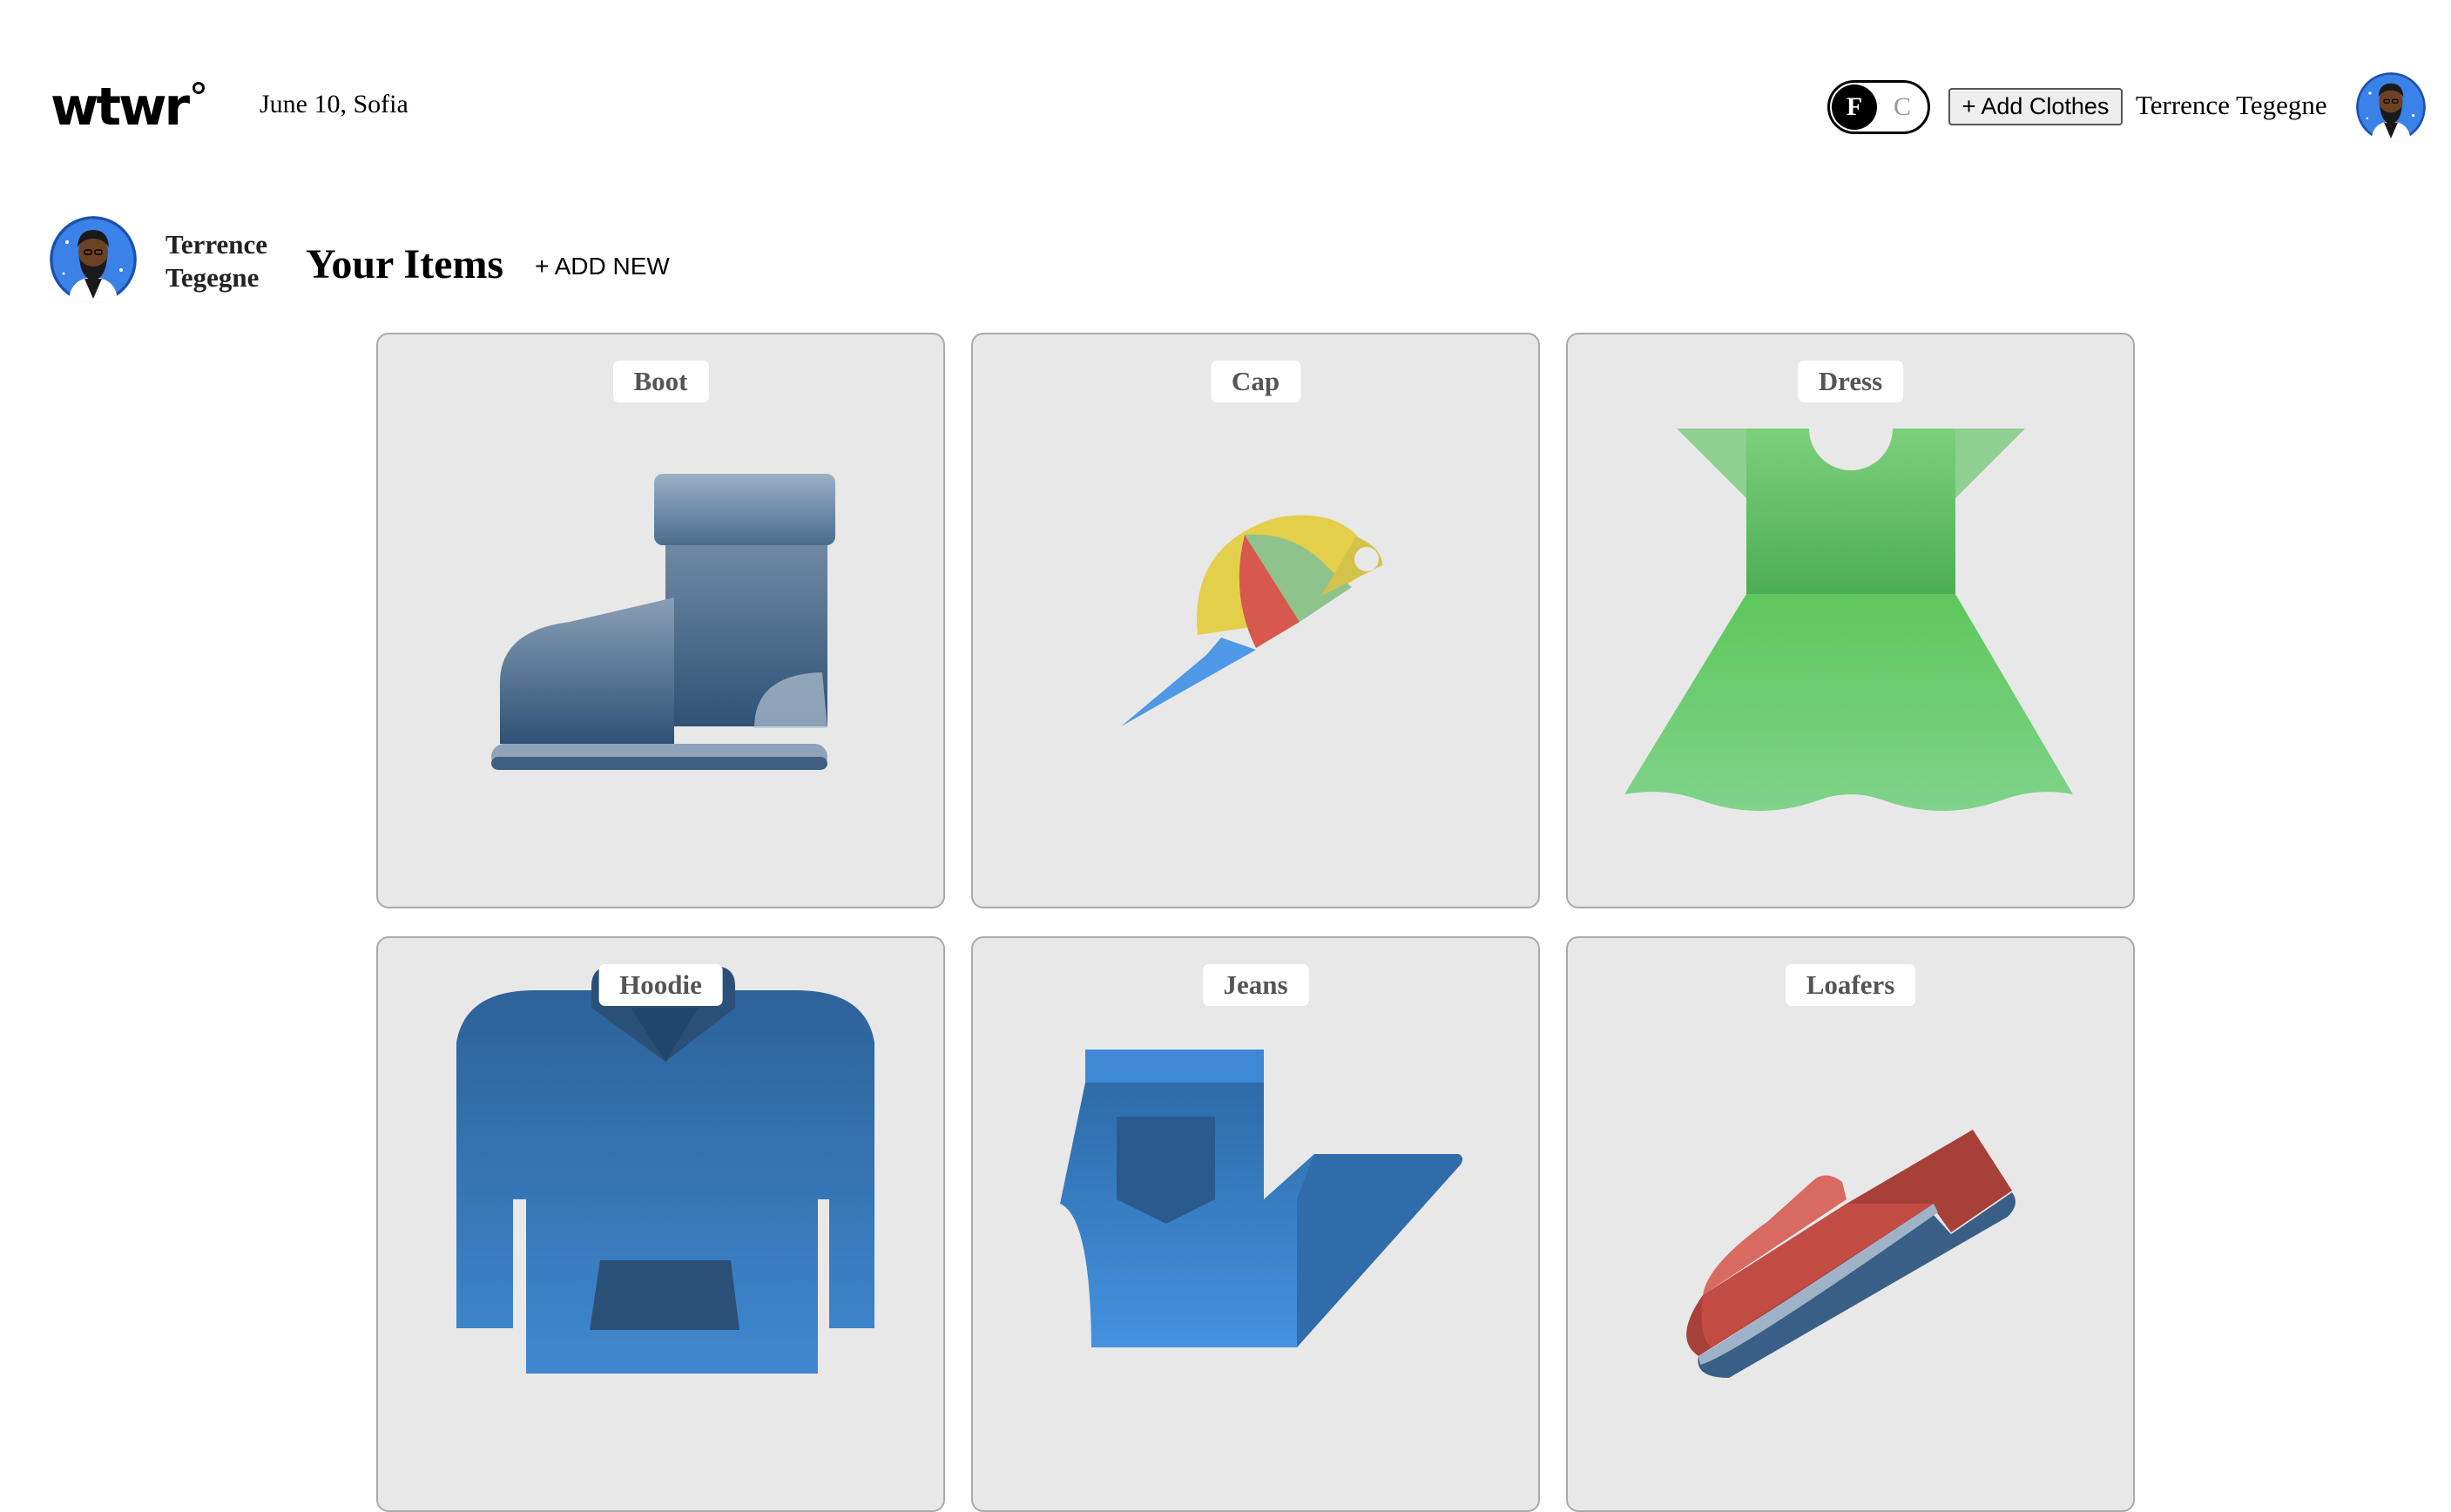  I want to click on dress-icon, so click(1848, 620).